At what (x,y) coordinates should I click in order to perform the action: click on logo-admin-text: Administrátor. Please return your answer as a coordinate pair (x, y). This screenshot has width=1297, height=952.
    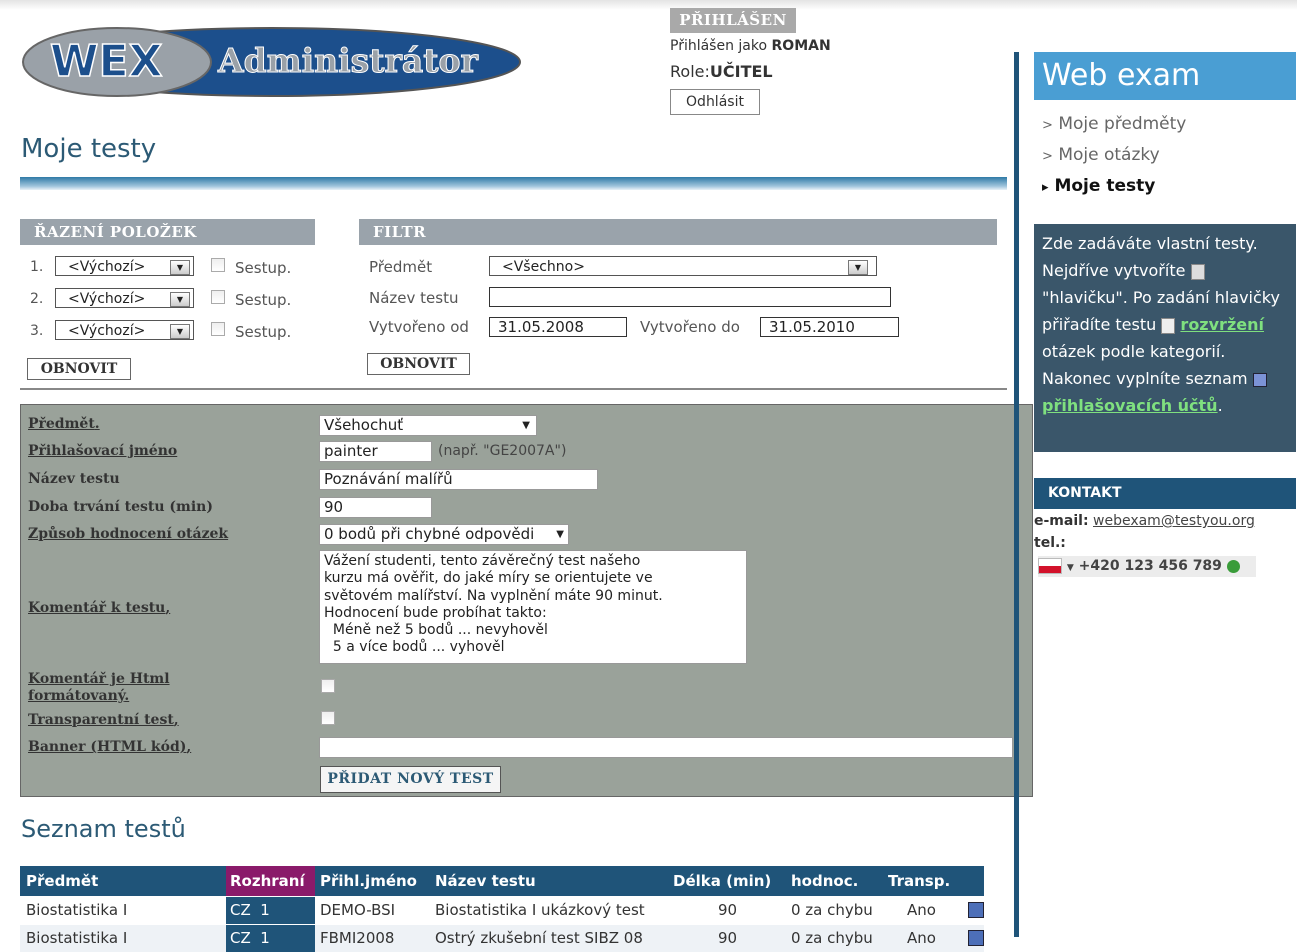
    Looking at the image, I should click on (348, 60).